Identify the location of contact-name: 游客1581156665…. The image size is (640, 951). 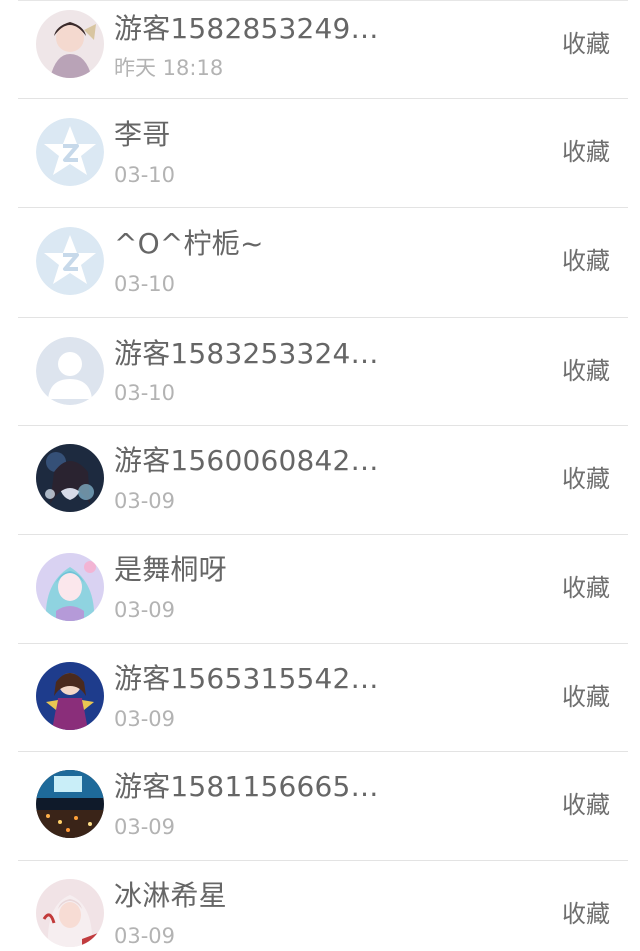
(246, 786).